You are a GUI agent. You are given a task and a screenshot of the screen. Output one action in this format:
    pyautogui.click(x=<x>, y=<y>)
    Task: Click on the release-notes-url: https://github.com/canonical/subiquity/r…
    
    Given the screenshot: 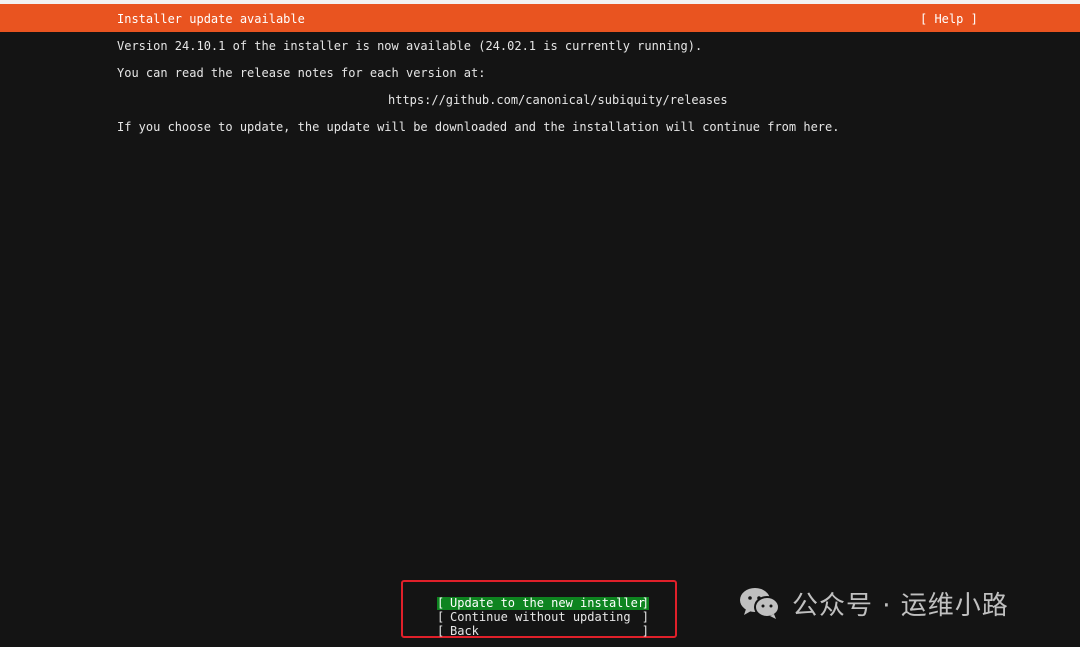 What is the action you would take?
    pyautogui.click(x=558, y=100)
    